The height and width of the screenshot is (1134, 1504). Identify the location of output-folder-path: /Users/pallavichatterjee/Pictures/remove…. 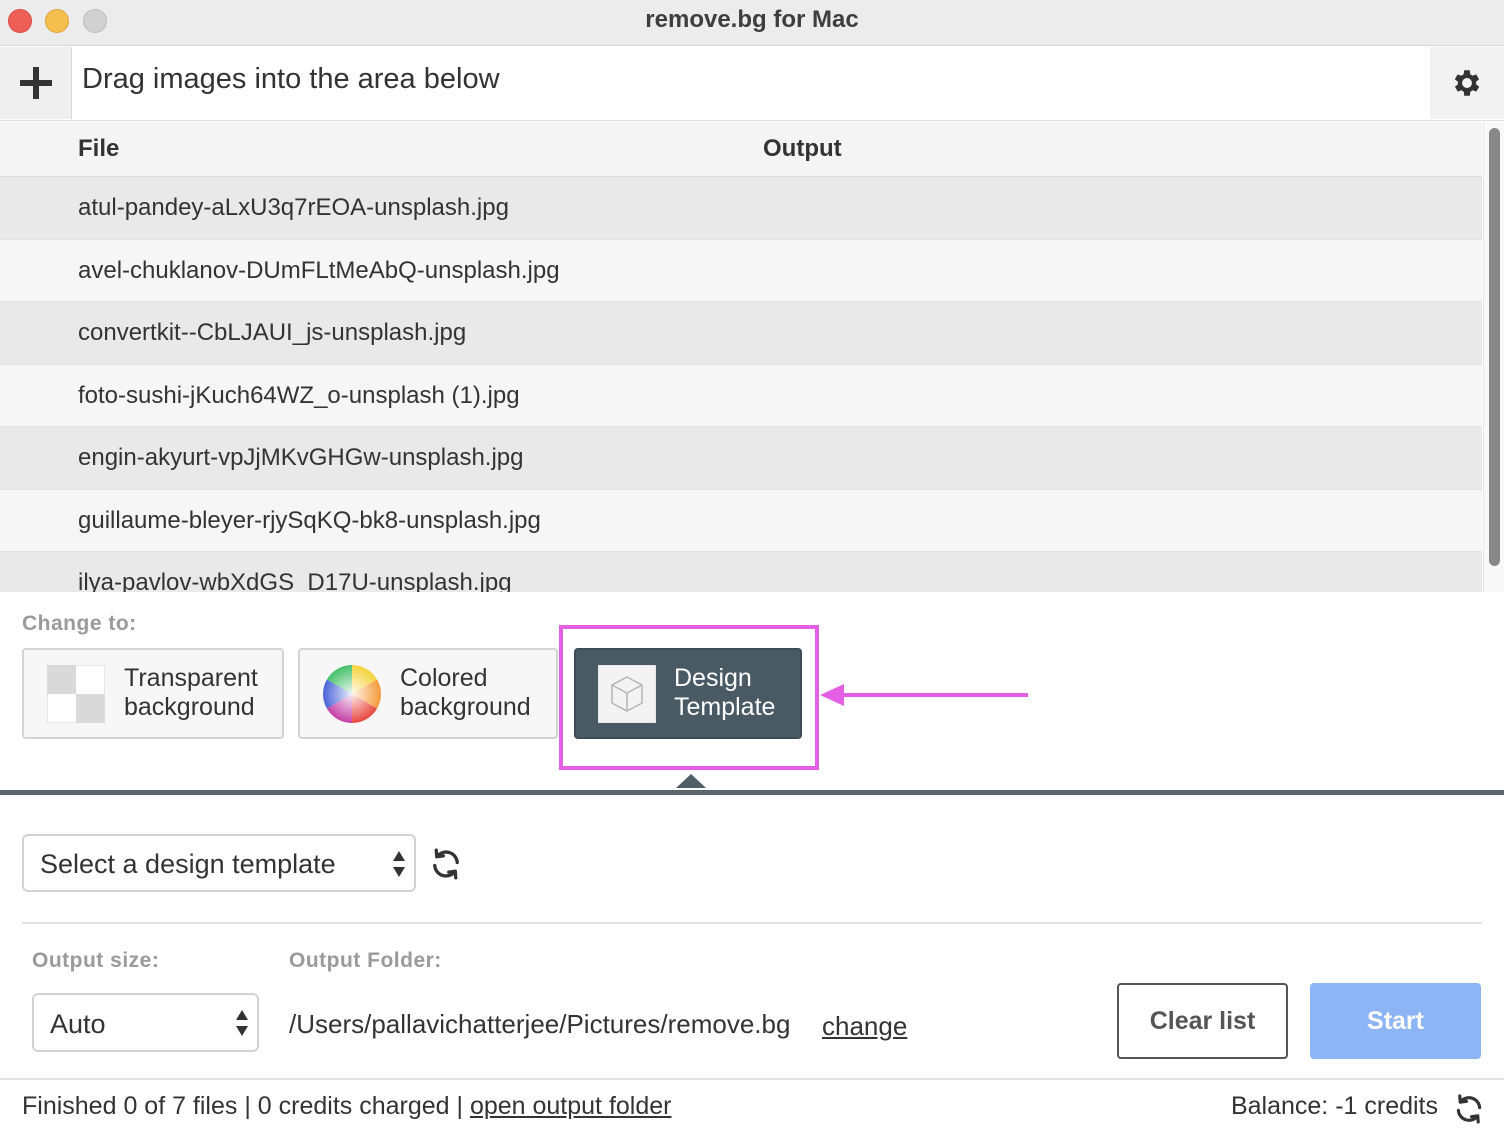
(540, 1024).